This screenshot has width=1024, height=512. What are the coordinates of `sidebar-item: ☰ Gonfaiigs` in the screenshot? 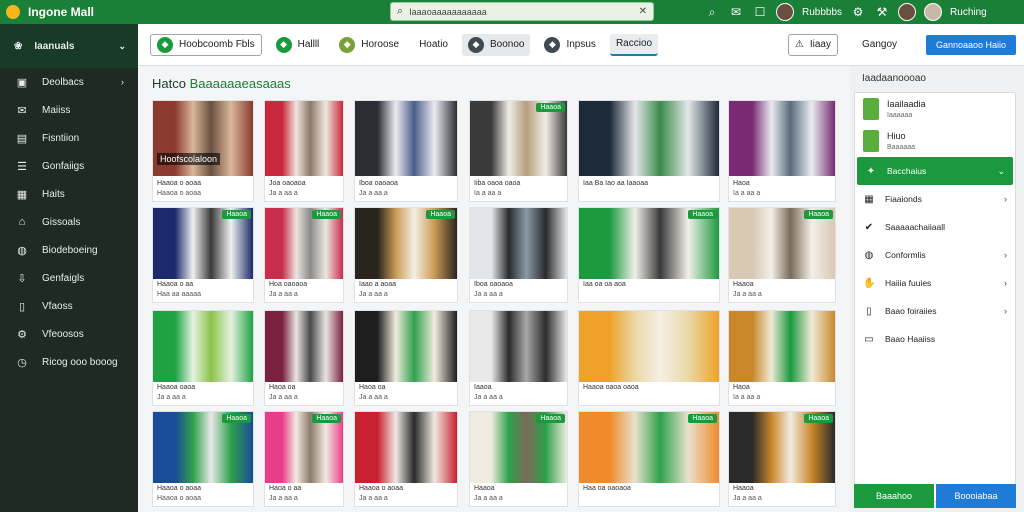 It's located at (69, 166).